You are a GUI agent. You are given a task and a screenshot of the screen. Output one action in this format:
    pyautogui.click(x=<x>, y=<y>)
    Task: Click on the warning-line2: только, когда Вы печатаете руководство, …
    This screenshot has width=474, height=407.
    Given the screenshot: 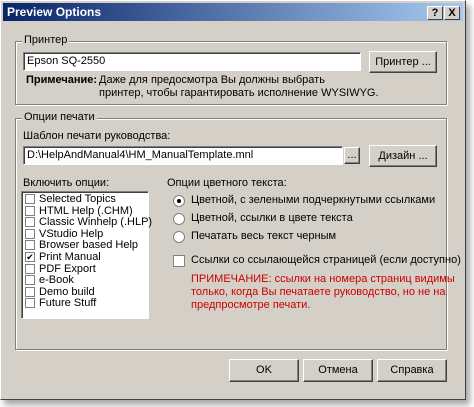 What is the action you would take?
    pyautogui.click(x=318, y=292)
    